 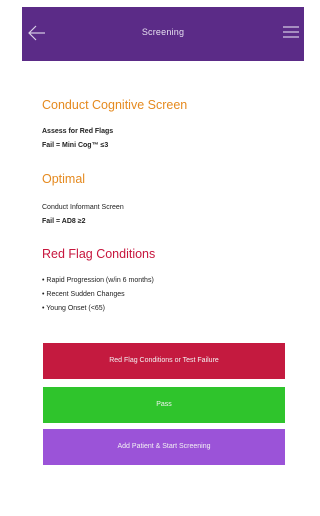 What do you see at coordinates (78, 131) in the screenshot?
I see `cognitive-screen-line-1: Assess for Red Flags` at bounding box center [78, 131].